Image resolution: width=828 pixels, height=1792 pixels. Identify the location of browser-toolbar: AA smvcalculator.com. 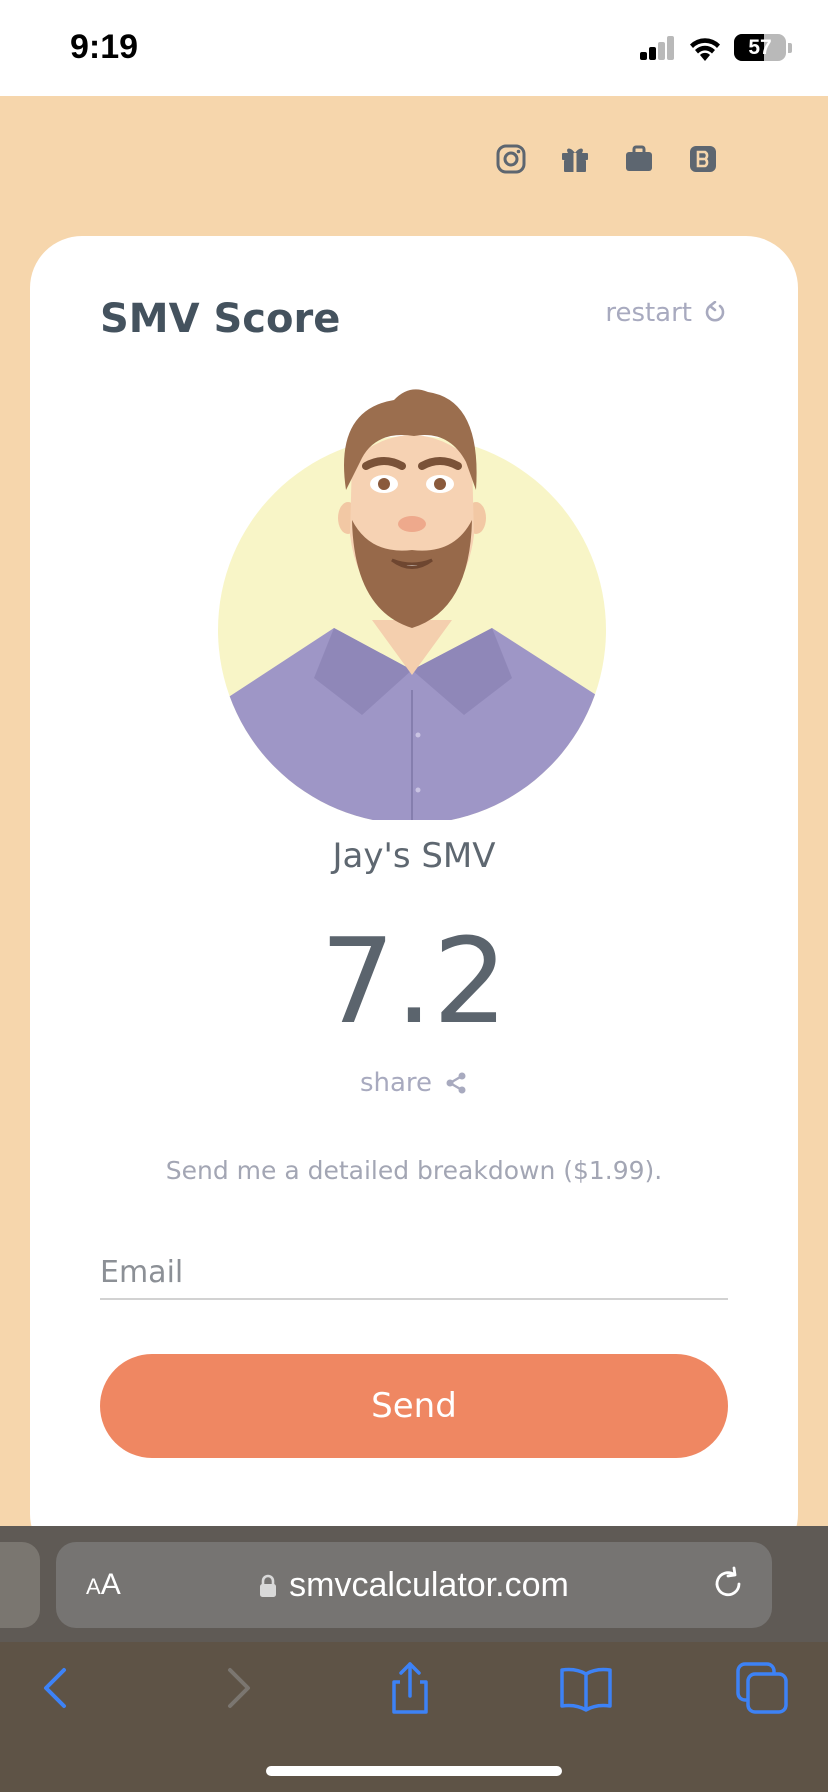
(414, 1659).